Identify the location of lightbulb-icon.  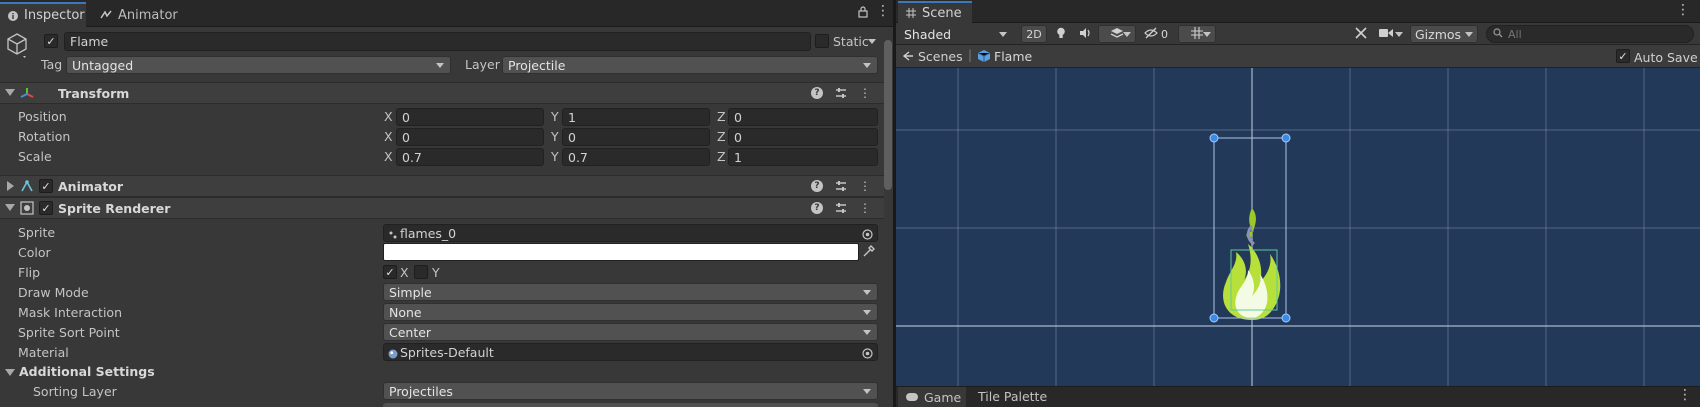
(1061, 34).